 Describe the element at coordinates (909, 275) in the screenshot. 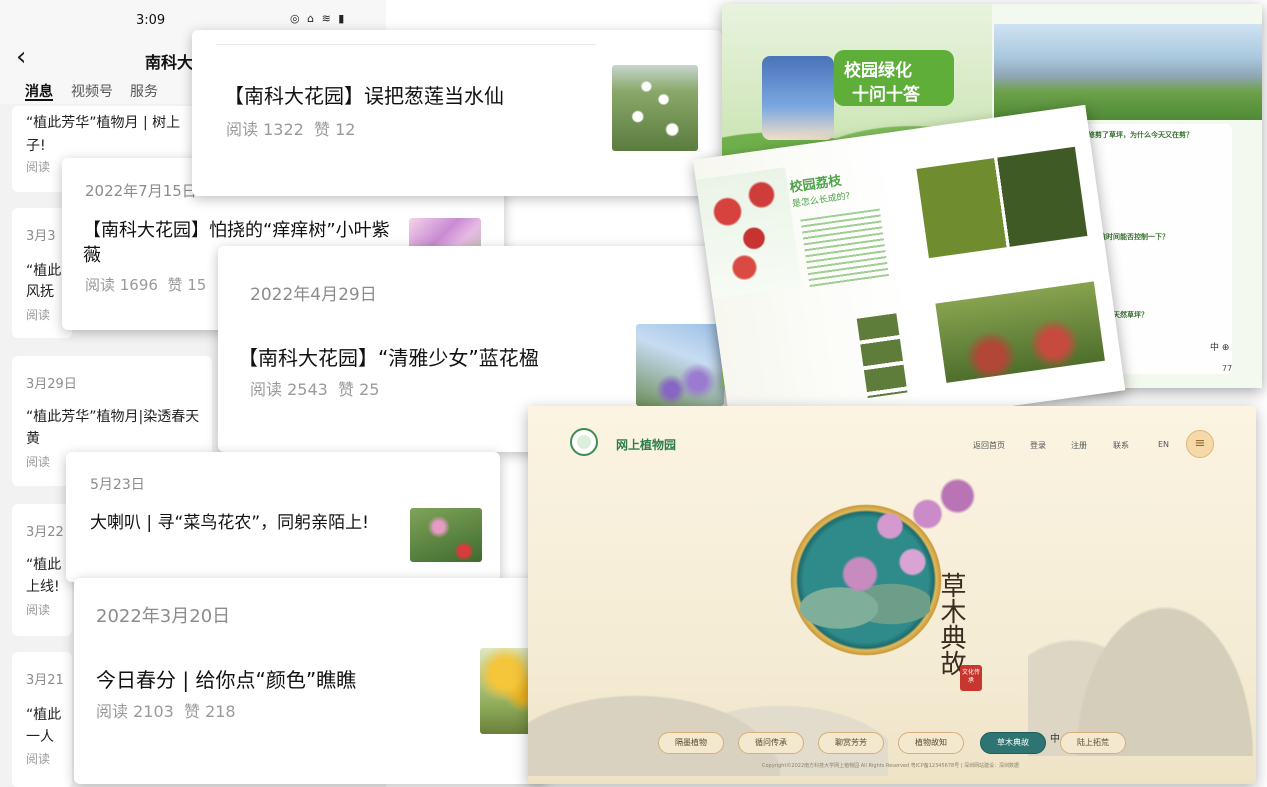

I see `brochure-lychee: 校园荔枝 是怎么长成的?` at that location.